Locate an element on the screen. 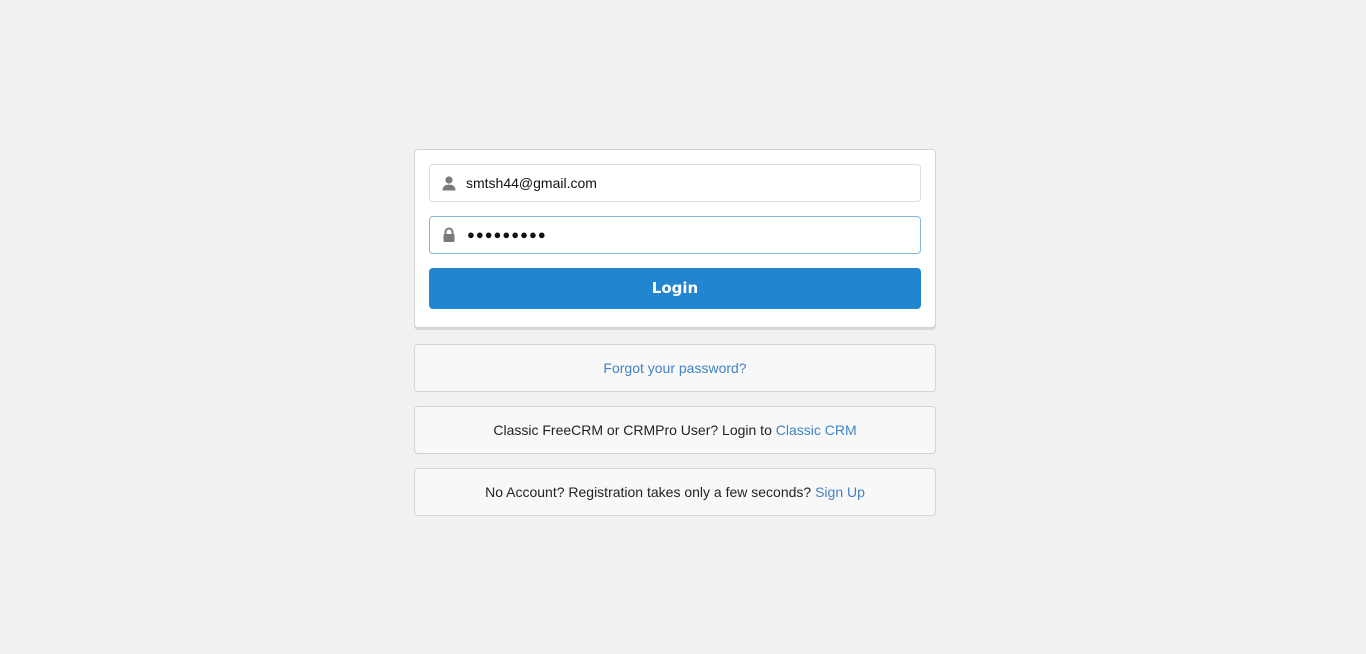 This screenshot has height=654, width=1366. password-field-wrapper: ●●●●●●●●● is located at coordinates (675, 235).